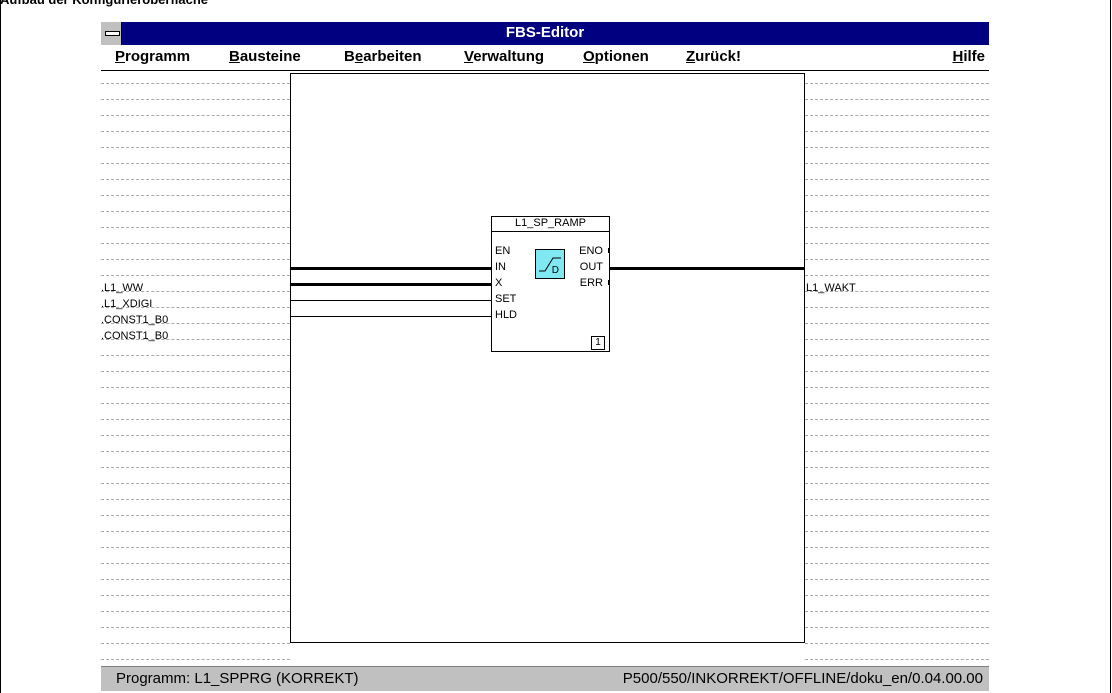 This screenshot has height=693, width=1112. I want to click on pin-in: IN, so click(500, 267).